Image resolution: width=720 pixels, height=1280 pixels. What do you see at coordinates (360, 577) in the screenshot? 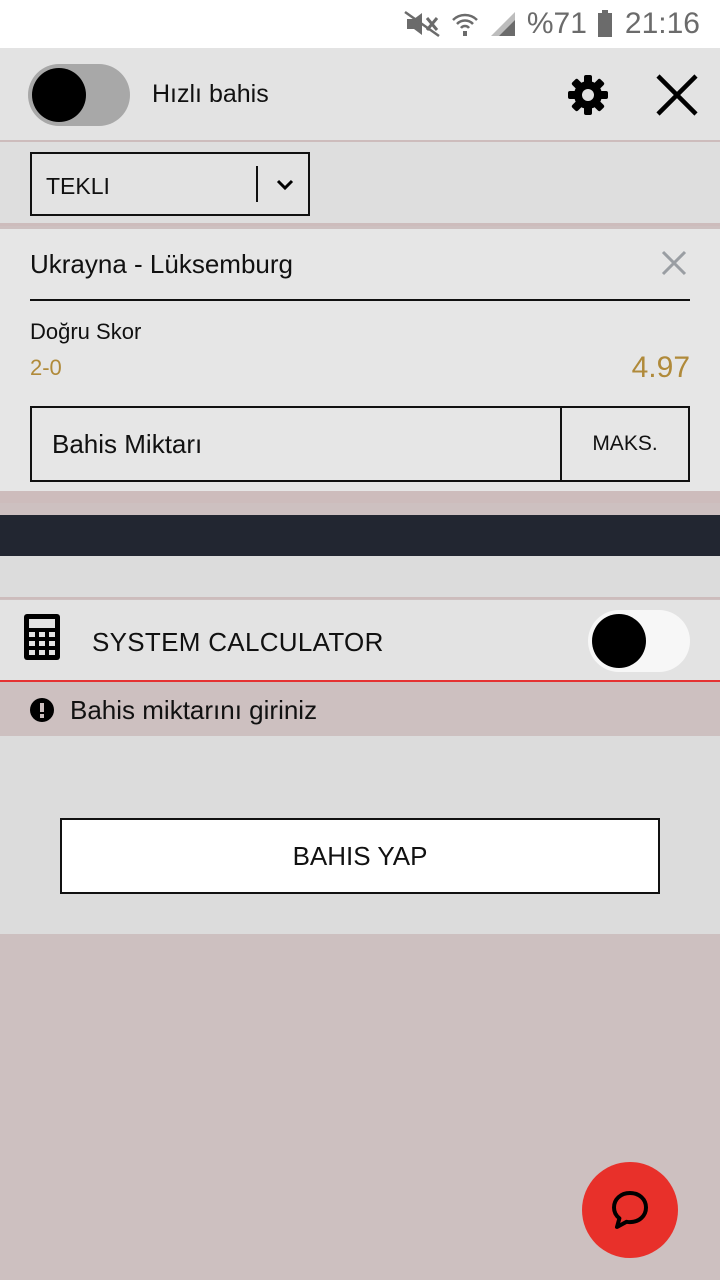
I see `spacer-band` at bounding box center [360, 577].